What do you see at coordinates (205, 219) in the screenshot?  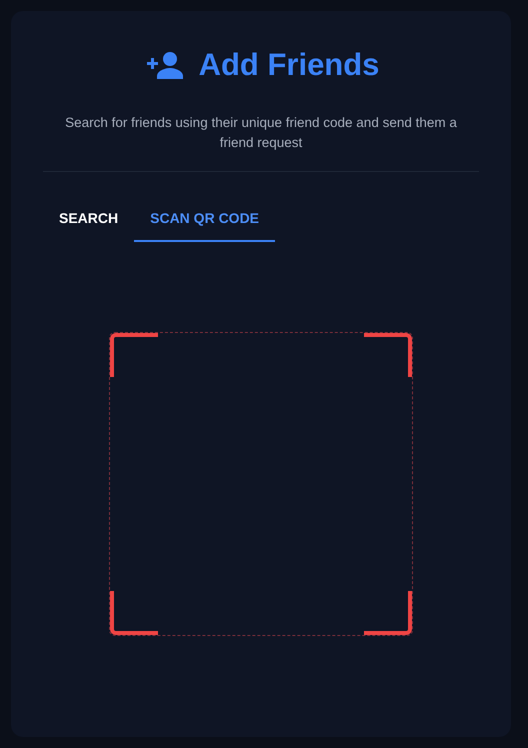 I see `tab: SCAN QR CODE` at bounding box center [205, 219].